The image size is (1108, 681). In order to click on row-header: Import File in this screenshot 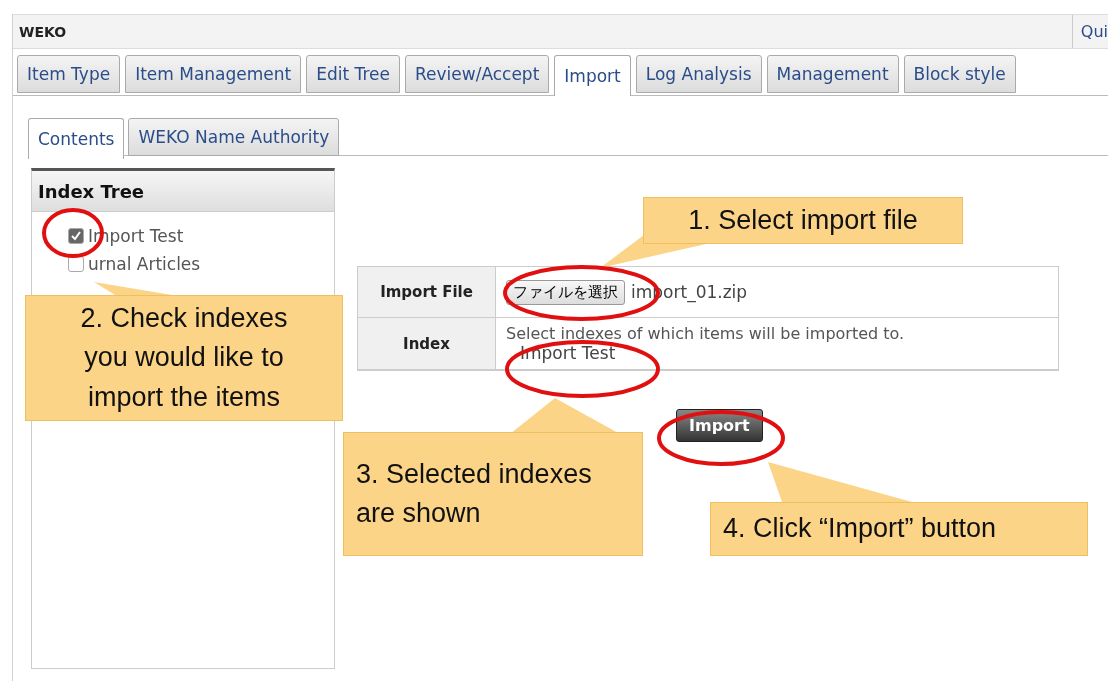, I will do `click(427, 292)`.